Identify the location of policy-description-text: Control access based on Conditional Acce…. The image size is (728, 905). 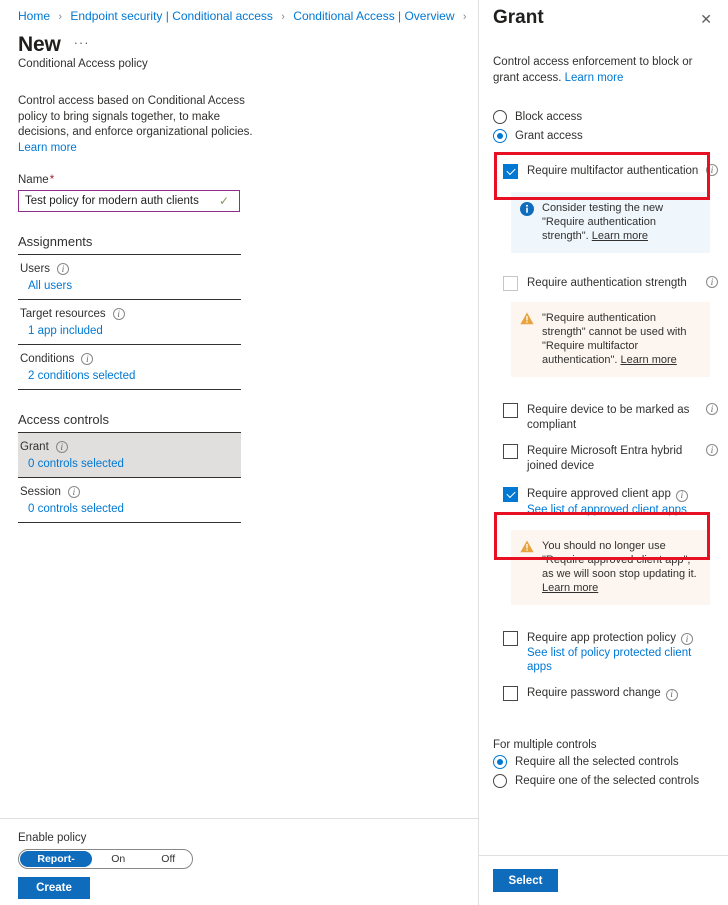
(135, 116).